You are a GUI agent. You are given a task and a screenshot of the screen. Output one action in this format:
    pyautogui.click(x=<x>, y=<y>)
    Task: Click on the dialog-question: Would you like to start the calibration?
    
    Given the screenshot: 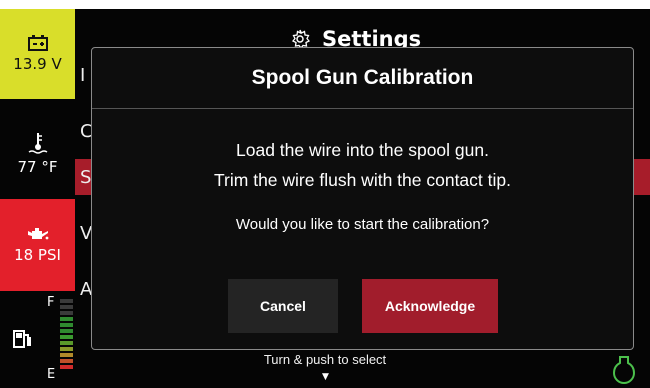 What is the action you would take?
    pyautogui.click(x=362, y=224)
    